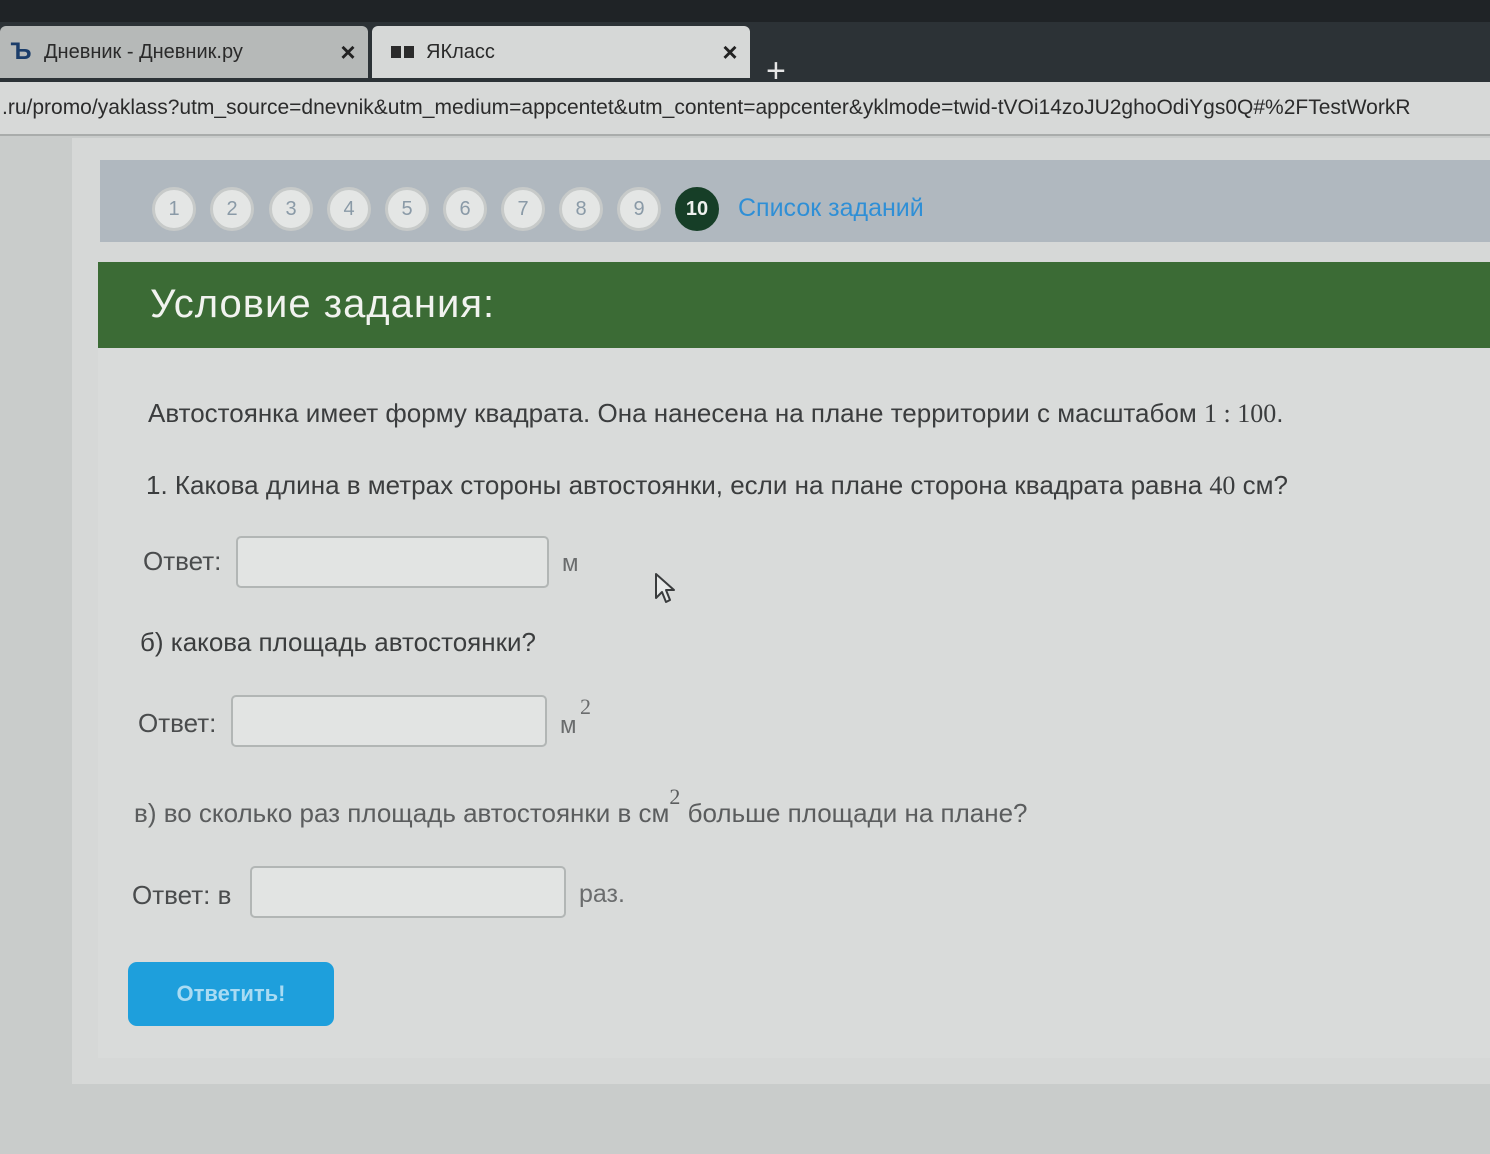  I want to click on browser-tab-dnevnik: Ъ Дневник - Дневник.ру ×, so click(184, 52).